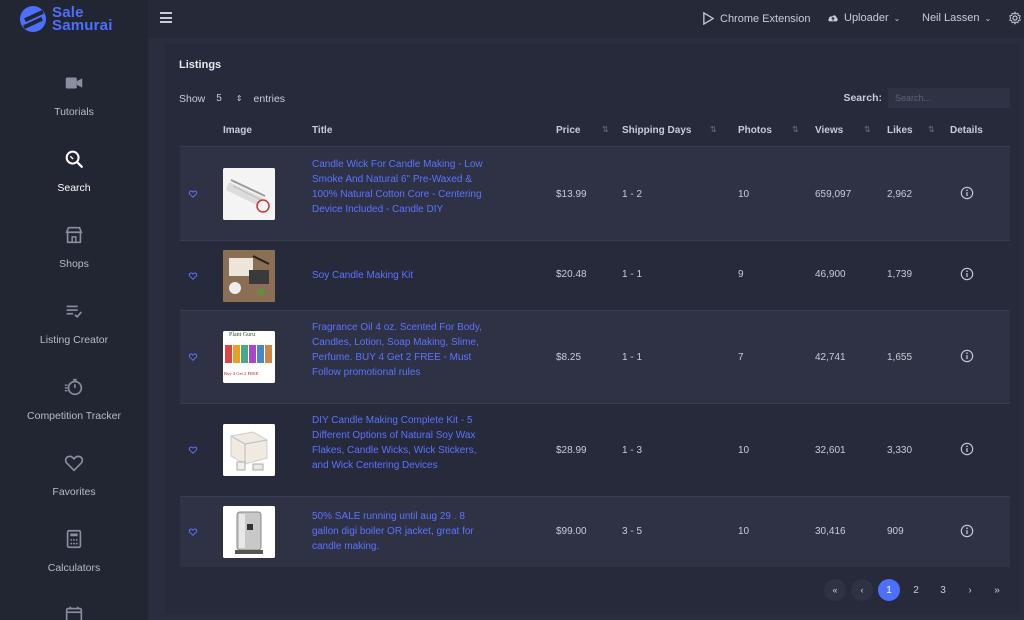 The height and width of the screenshot is (620, 1024). Describe the element at coordinates (895, 531) in the screenshot. I see `likes-cell: 909` at that location.